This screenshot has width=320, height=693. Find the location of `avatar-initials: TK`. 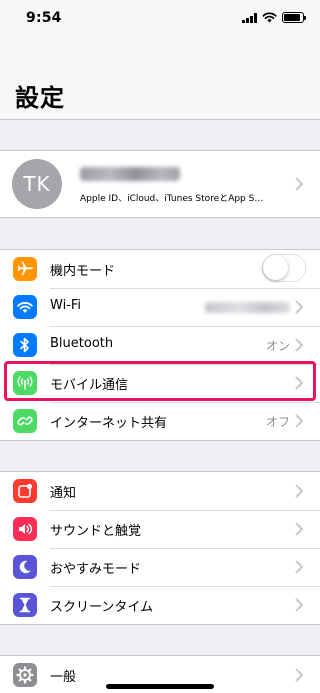

avatar-initials: TK is located at coordinates (37, 184).